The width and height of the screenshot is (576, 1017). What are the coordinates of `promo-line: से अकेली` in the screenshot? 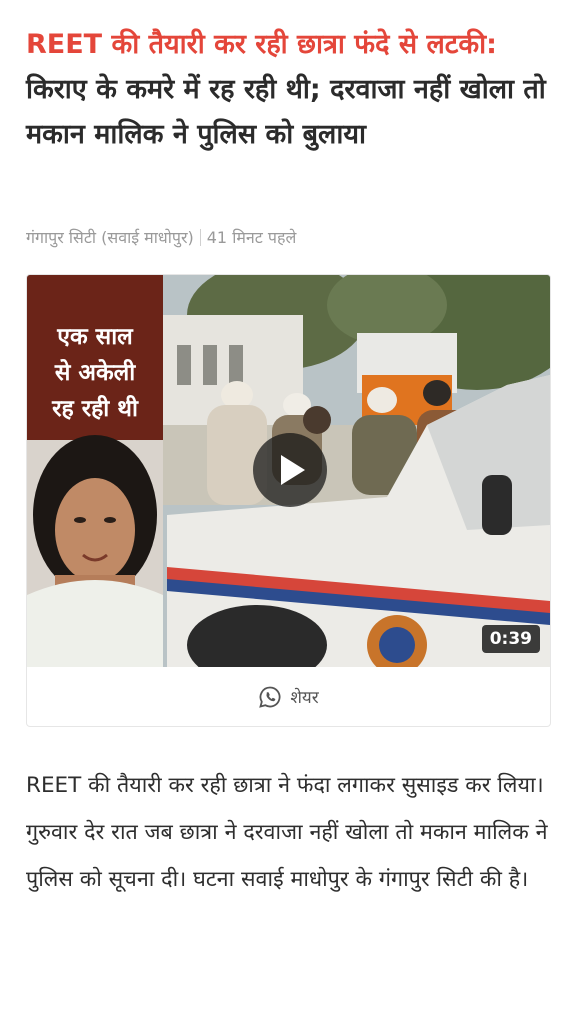 It's located at (95, 373).